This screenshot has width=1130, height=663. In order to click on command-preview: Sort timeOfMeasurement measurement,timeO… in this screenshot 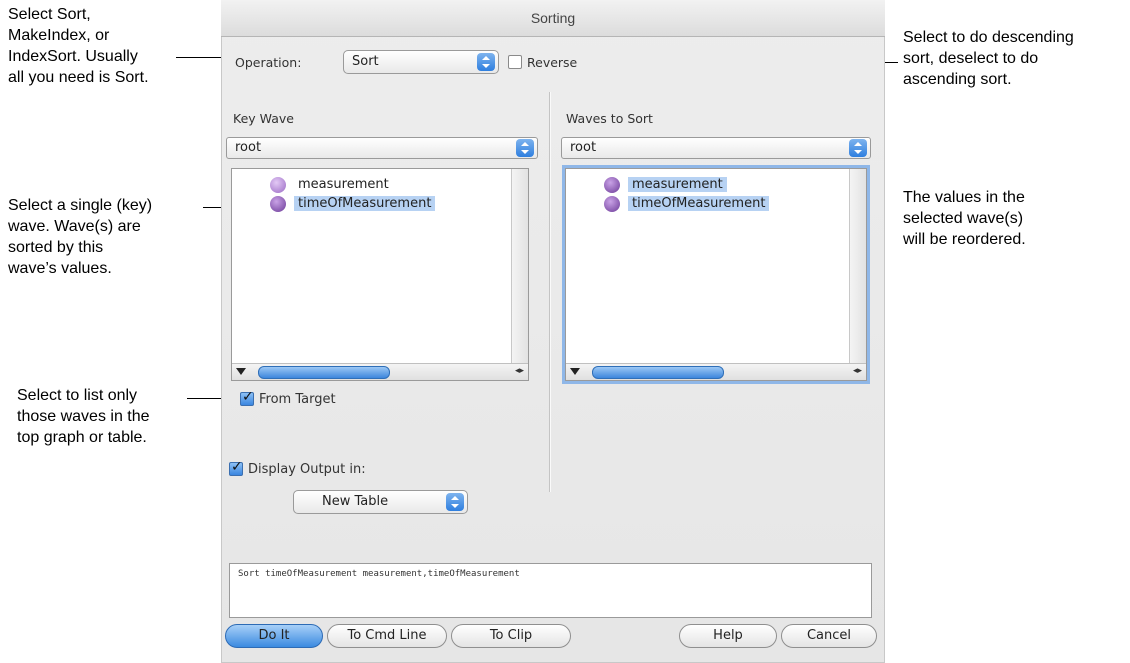, I will do `click(550, 590)`.